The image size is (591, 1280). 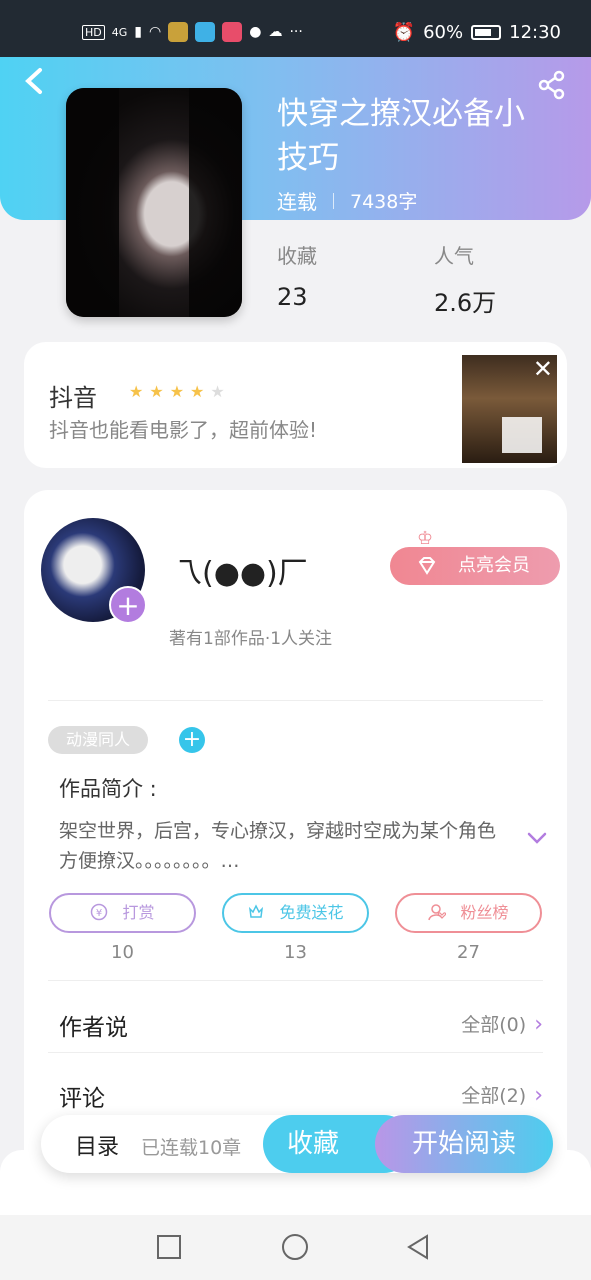 I want to click on fan-ranking-button: 粉丝榜, so click(x=468, y=913).